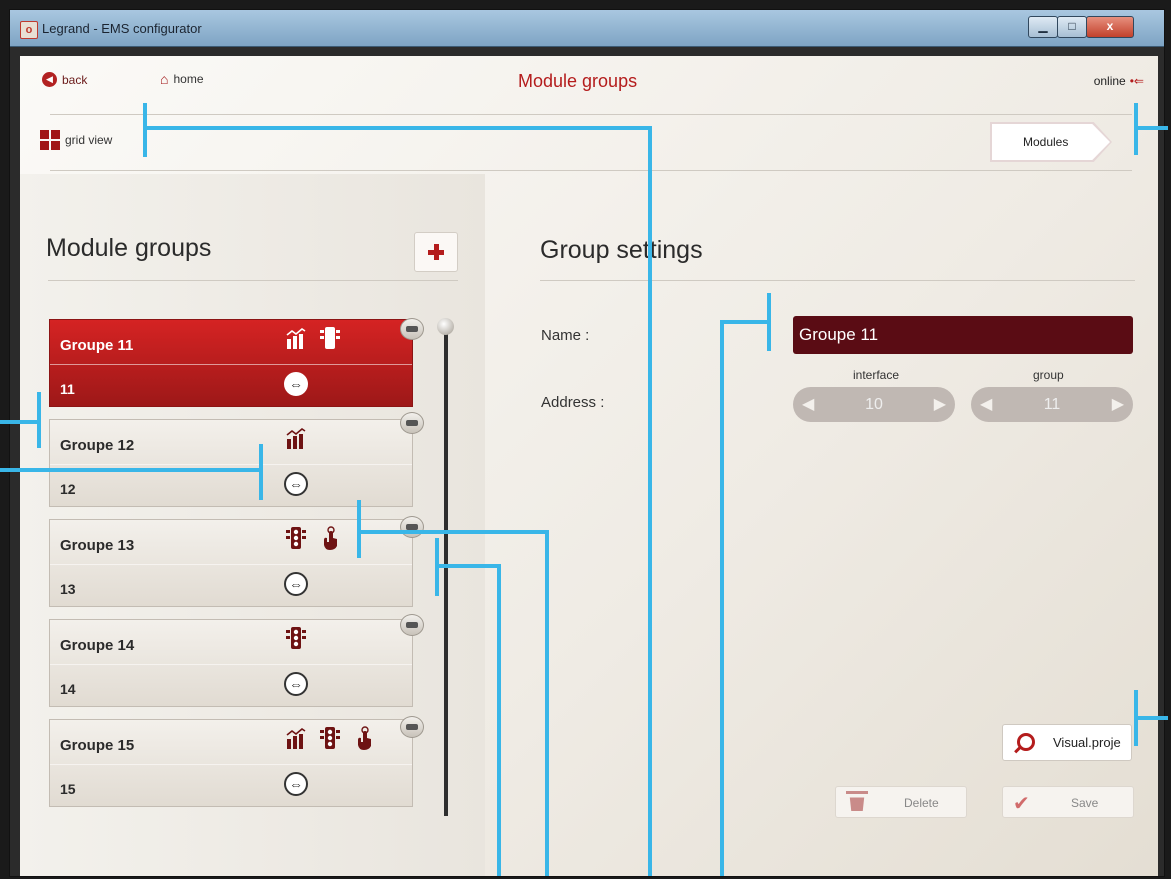  I want to click on back-arrow-icon: ◀, so click(49, 79).